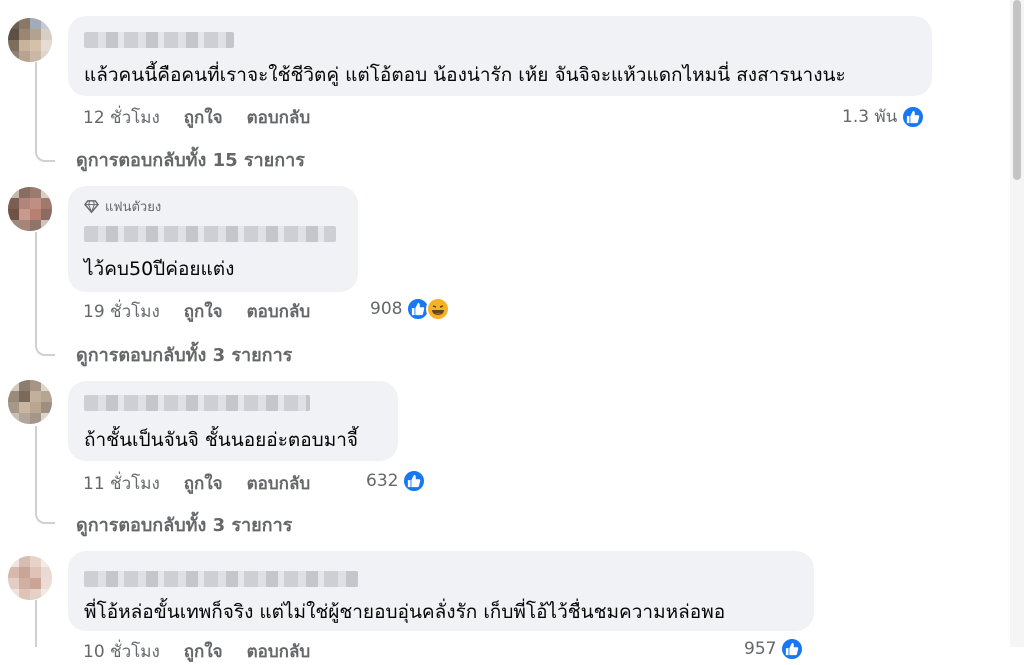 Image resolution: width=1024 pixels, height=665 pixels. I want to click on comment-actions: 10 ชั่วโมง ถูกใจ ตอบกลับ, so click(196, 651).